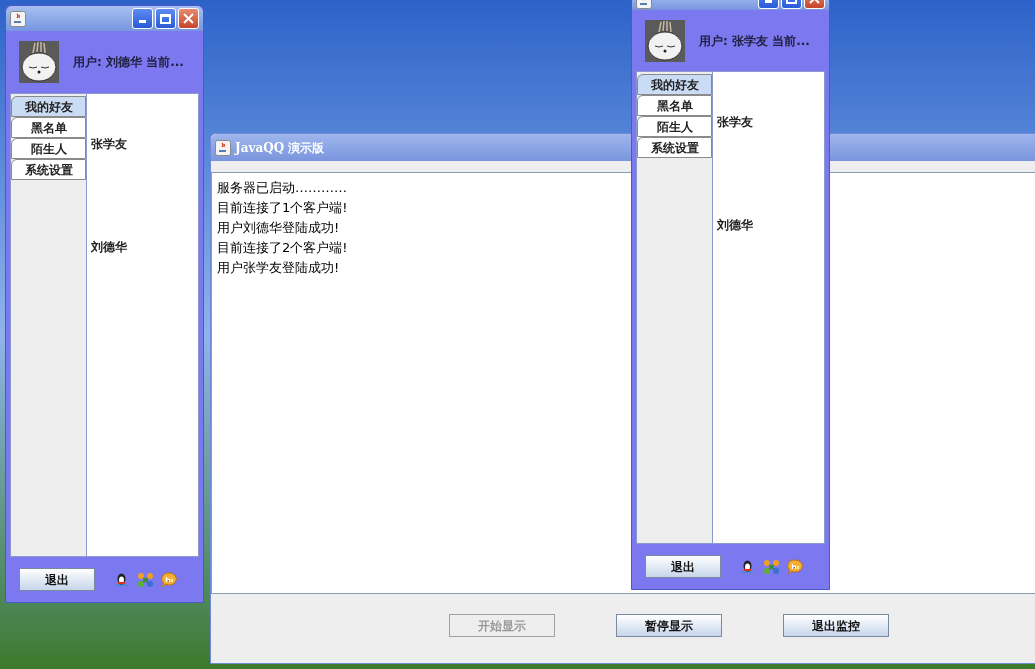  Describe the element at coordinates (278, 228) in the screenshot. I see `log-line: 用户刘德华登陆成功!` at that location.